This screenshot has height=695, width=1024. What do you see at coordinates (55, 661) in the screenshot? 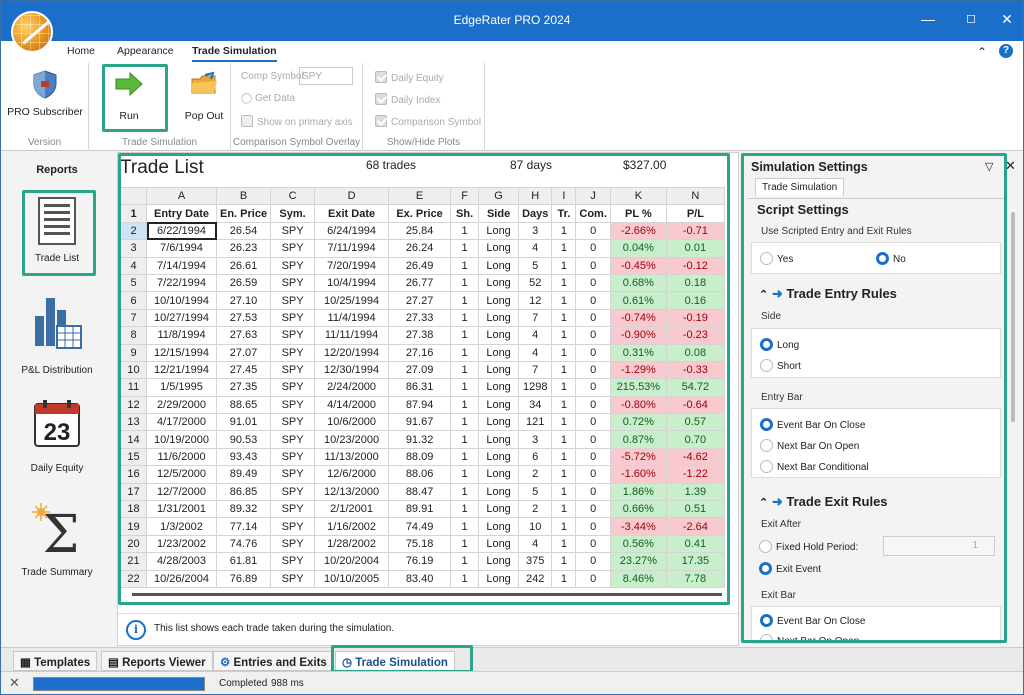
I see `tab-templates: ▦ Templates` at bounding box center [55, 661].